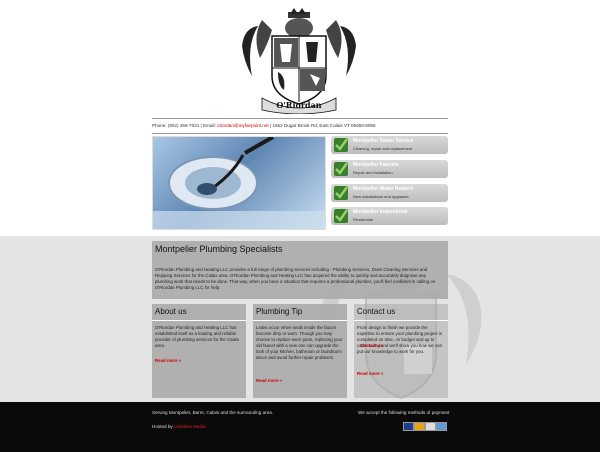 Image resolution: width=600 pixels, height=452 pixels. Describe the element at coordinates (380, 212) in the screenshot. I see `service-title: Montpelier Inspections` at that location.